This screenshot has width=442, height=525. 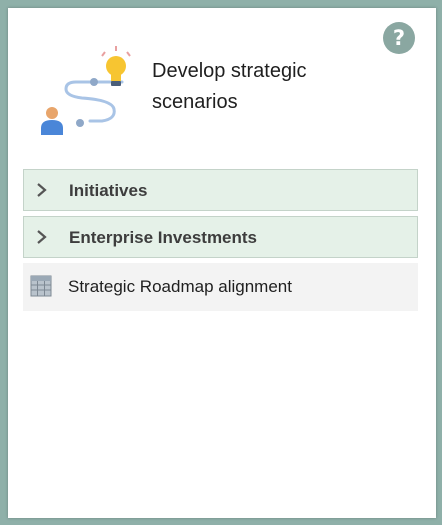 I want to click on section-enterprise-investments: Enterprise Investments, so click(x=220, y=237).